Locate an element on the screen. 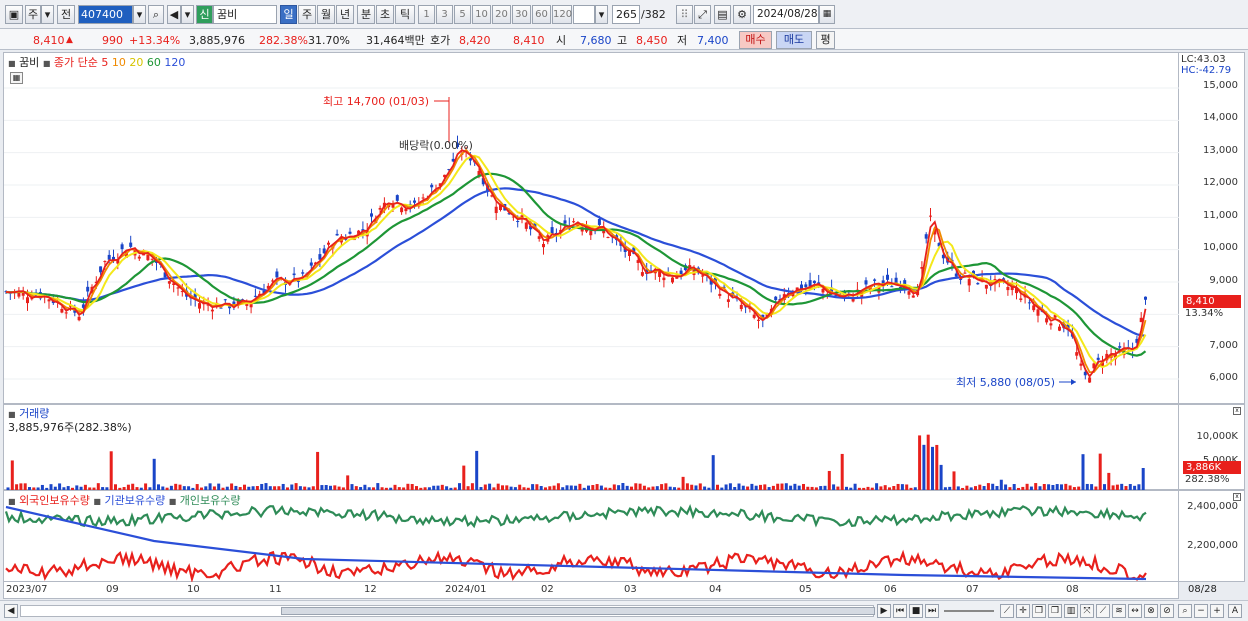  interval-dropdown-icon: ▾ is located at coordinates (601, 14).